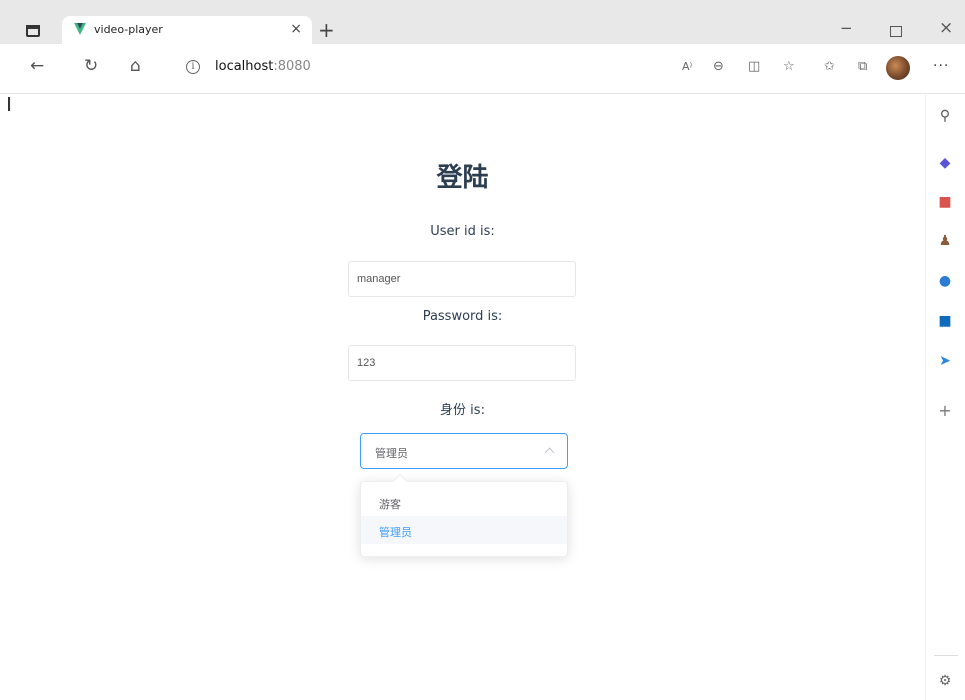 Image resolution: width=965 pixels, height=700 pixels. Describe the element at coordinates (945, 681) in the screenshot. I see `gear-icon: ⚙` at that location.